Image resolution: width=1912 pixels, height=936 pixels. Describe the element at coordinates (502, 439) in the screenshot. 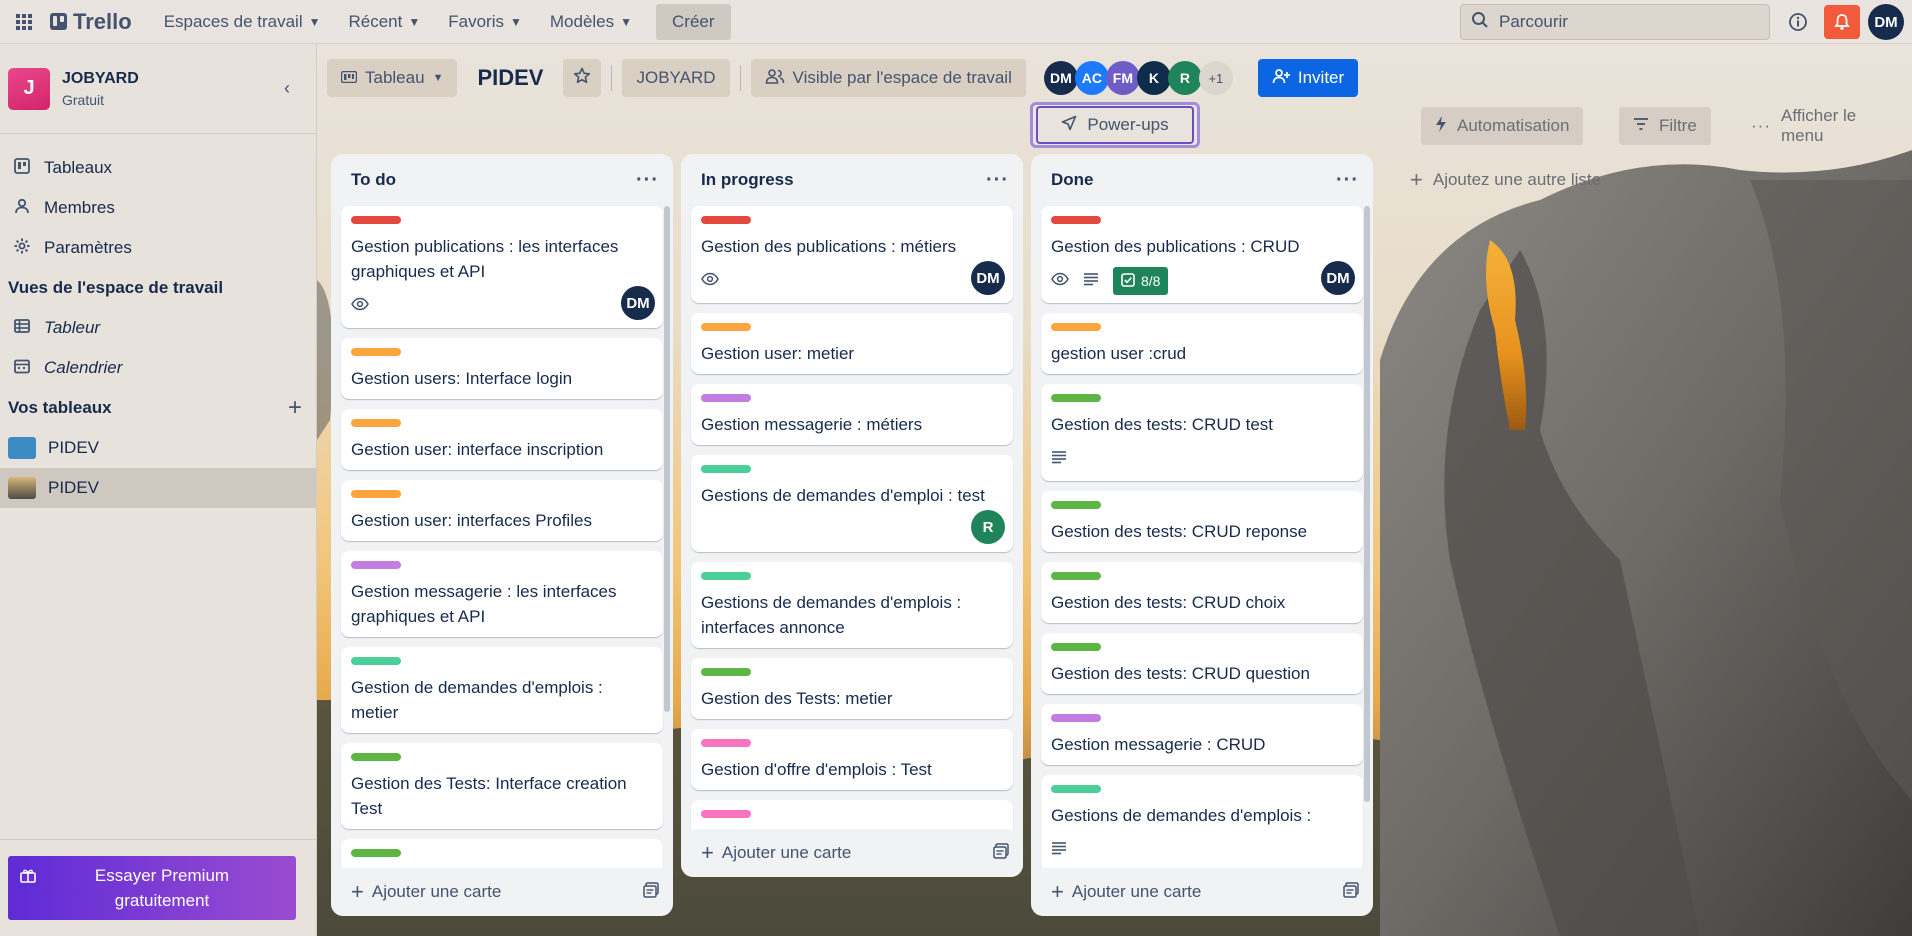

I see `card: Gestion user: interface inscription` at that location.